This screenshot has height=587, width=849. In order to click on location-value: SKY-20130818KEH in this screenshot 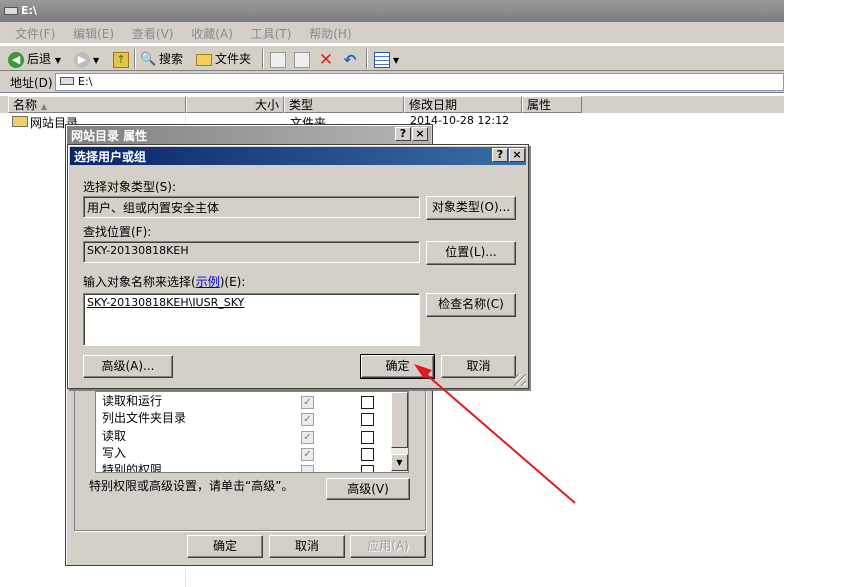, I will do `click(138, 250)`.